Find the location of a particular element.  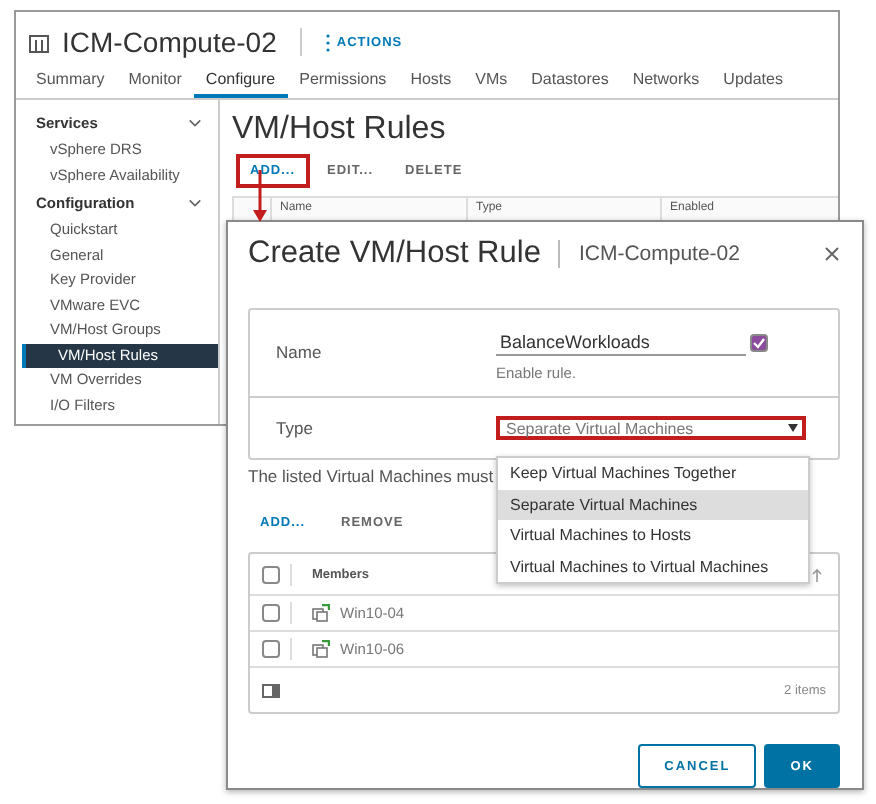

dropdown-option: Virtual Machines to Virtual Machines is located at coordinates (653, 566).